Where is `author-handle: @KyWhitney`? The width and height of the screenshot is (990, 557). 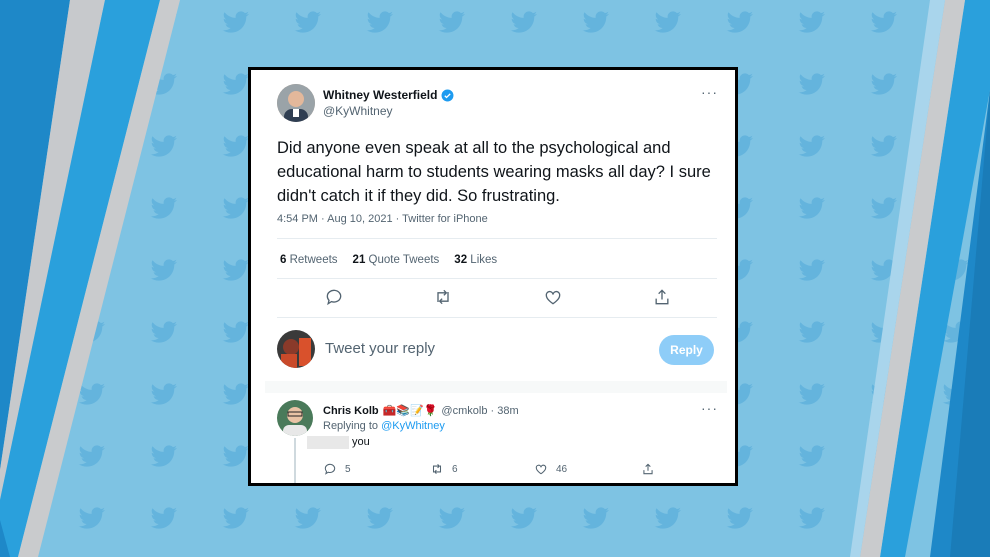
author-handle: @KyWhitney is located at coordinates (358, 111).